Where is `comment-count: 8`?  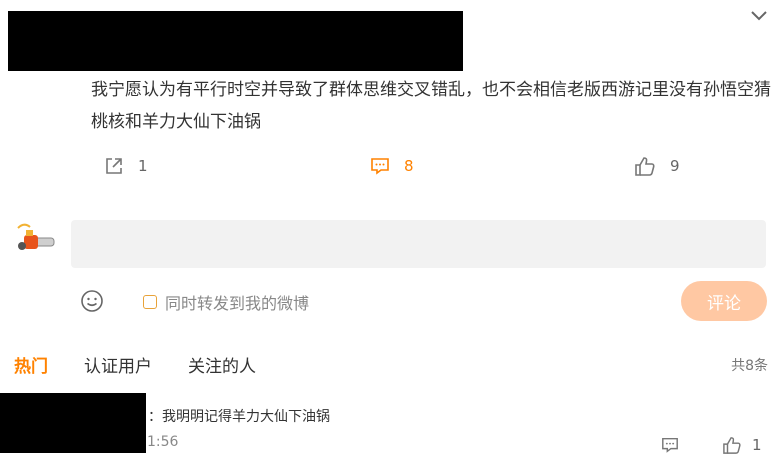
comment-count: 8 is located at coordinates (409, 166).